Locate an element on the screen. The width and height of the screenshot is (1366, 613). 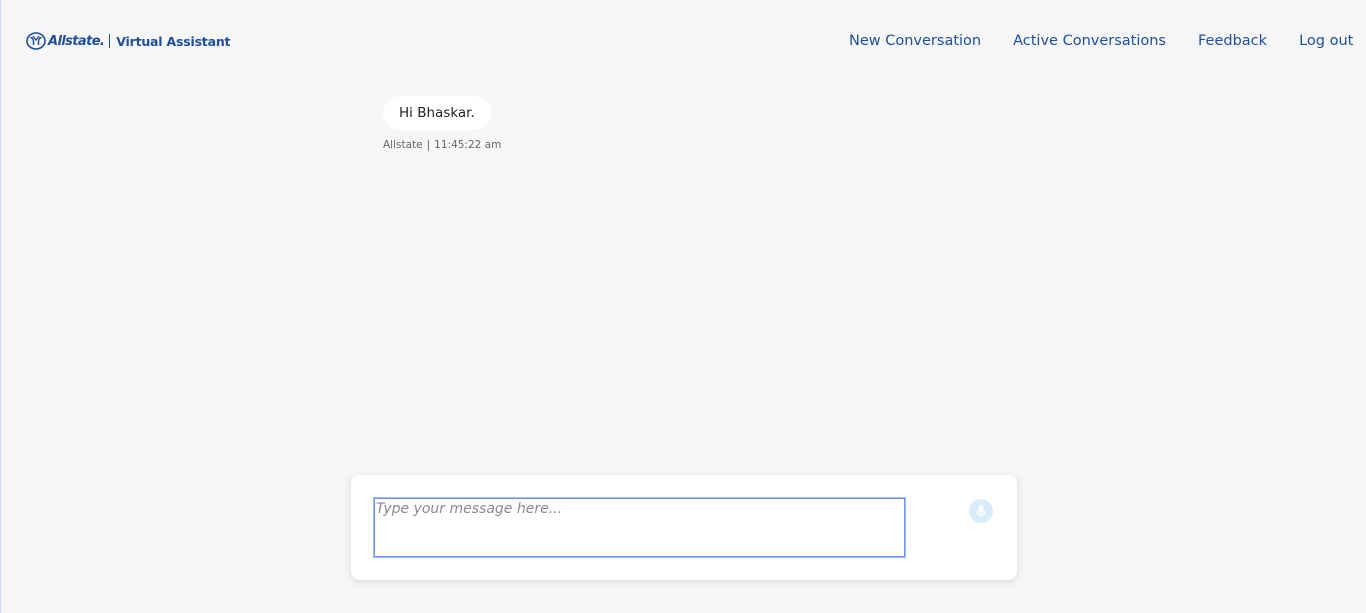
nav-log-out: Log out is located at coordinates (1326, 41).